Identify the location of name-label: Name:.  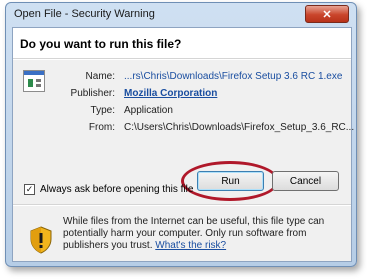
(100, 76).